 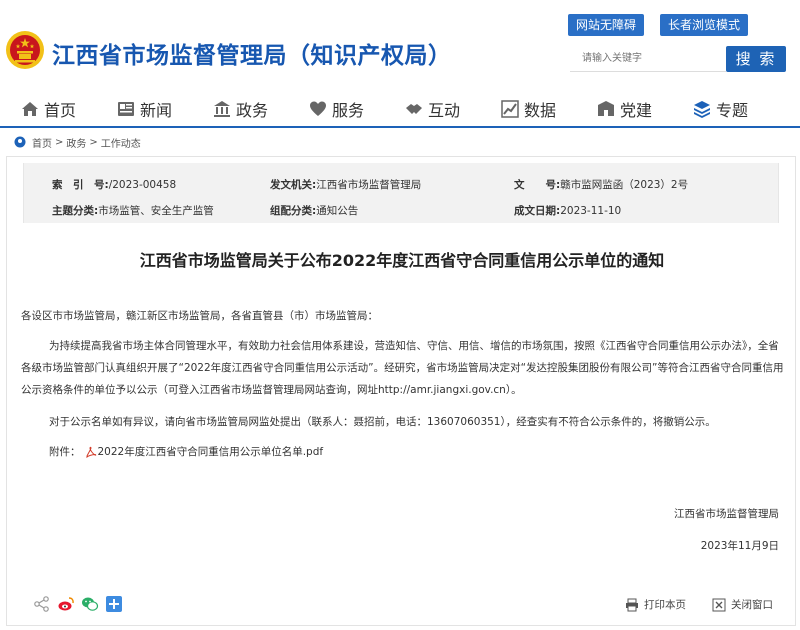 I want to click on printer-icon, so click(x=632, y=604).